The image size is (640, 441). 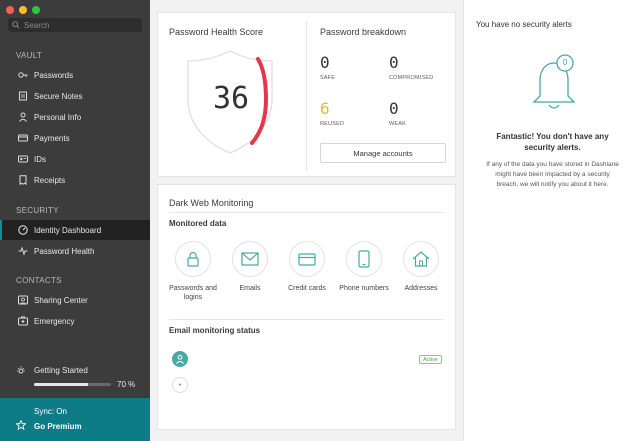 What do you see at coordinates (231, 98) in the screenshot?
I see `health-score-value: 36` at bounding box center [231, 98].